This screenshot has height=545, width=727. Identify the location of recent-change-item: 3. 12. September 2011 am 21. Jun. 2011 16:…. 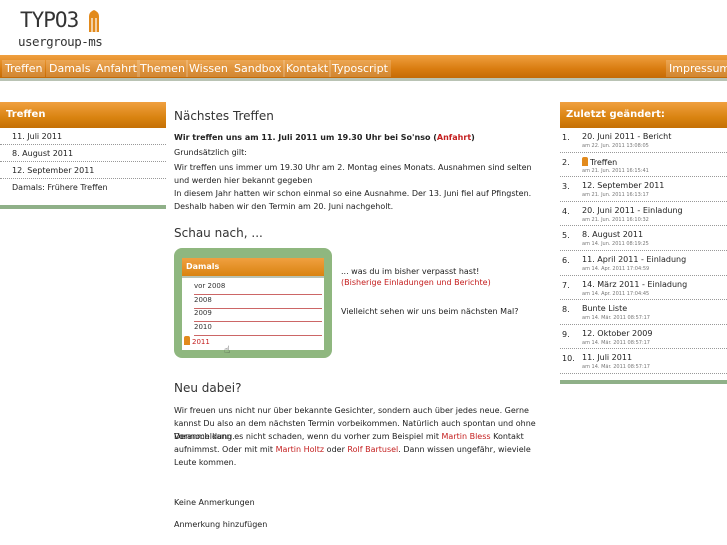
(643, 189).